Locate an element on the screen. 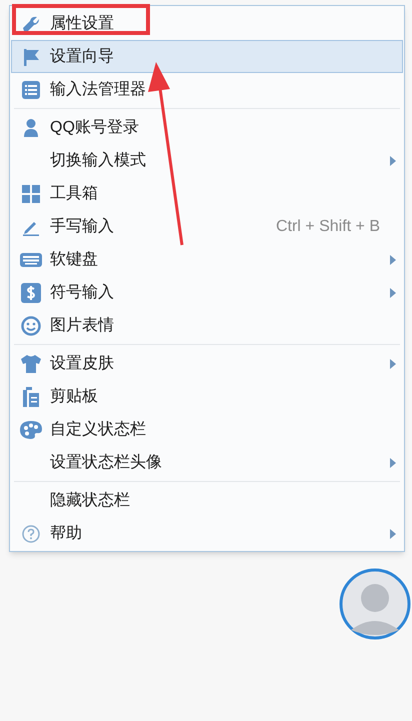 The width and height of the screenshot is (412, 721). menu-item: 软键盘 is located at coordinates (207, 259).